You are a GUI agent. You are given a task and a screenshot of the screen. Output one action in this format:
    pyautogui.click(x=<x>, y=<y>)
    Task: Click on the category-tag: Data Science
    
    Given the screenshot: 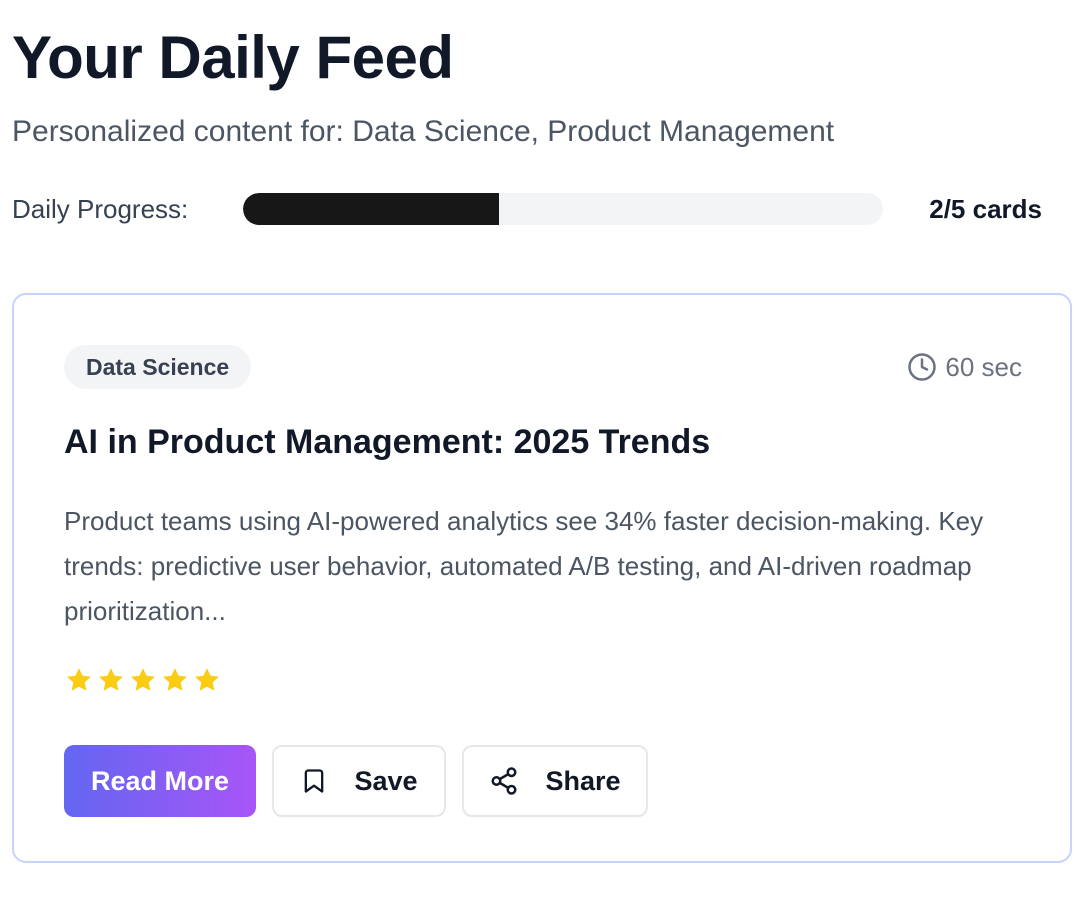 What is the action you would take?
    pyautogui.click(x=158, y=367)
    